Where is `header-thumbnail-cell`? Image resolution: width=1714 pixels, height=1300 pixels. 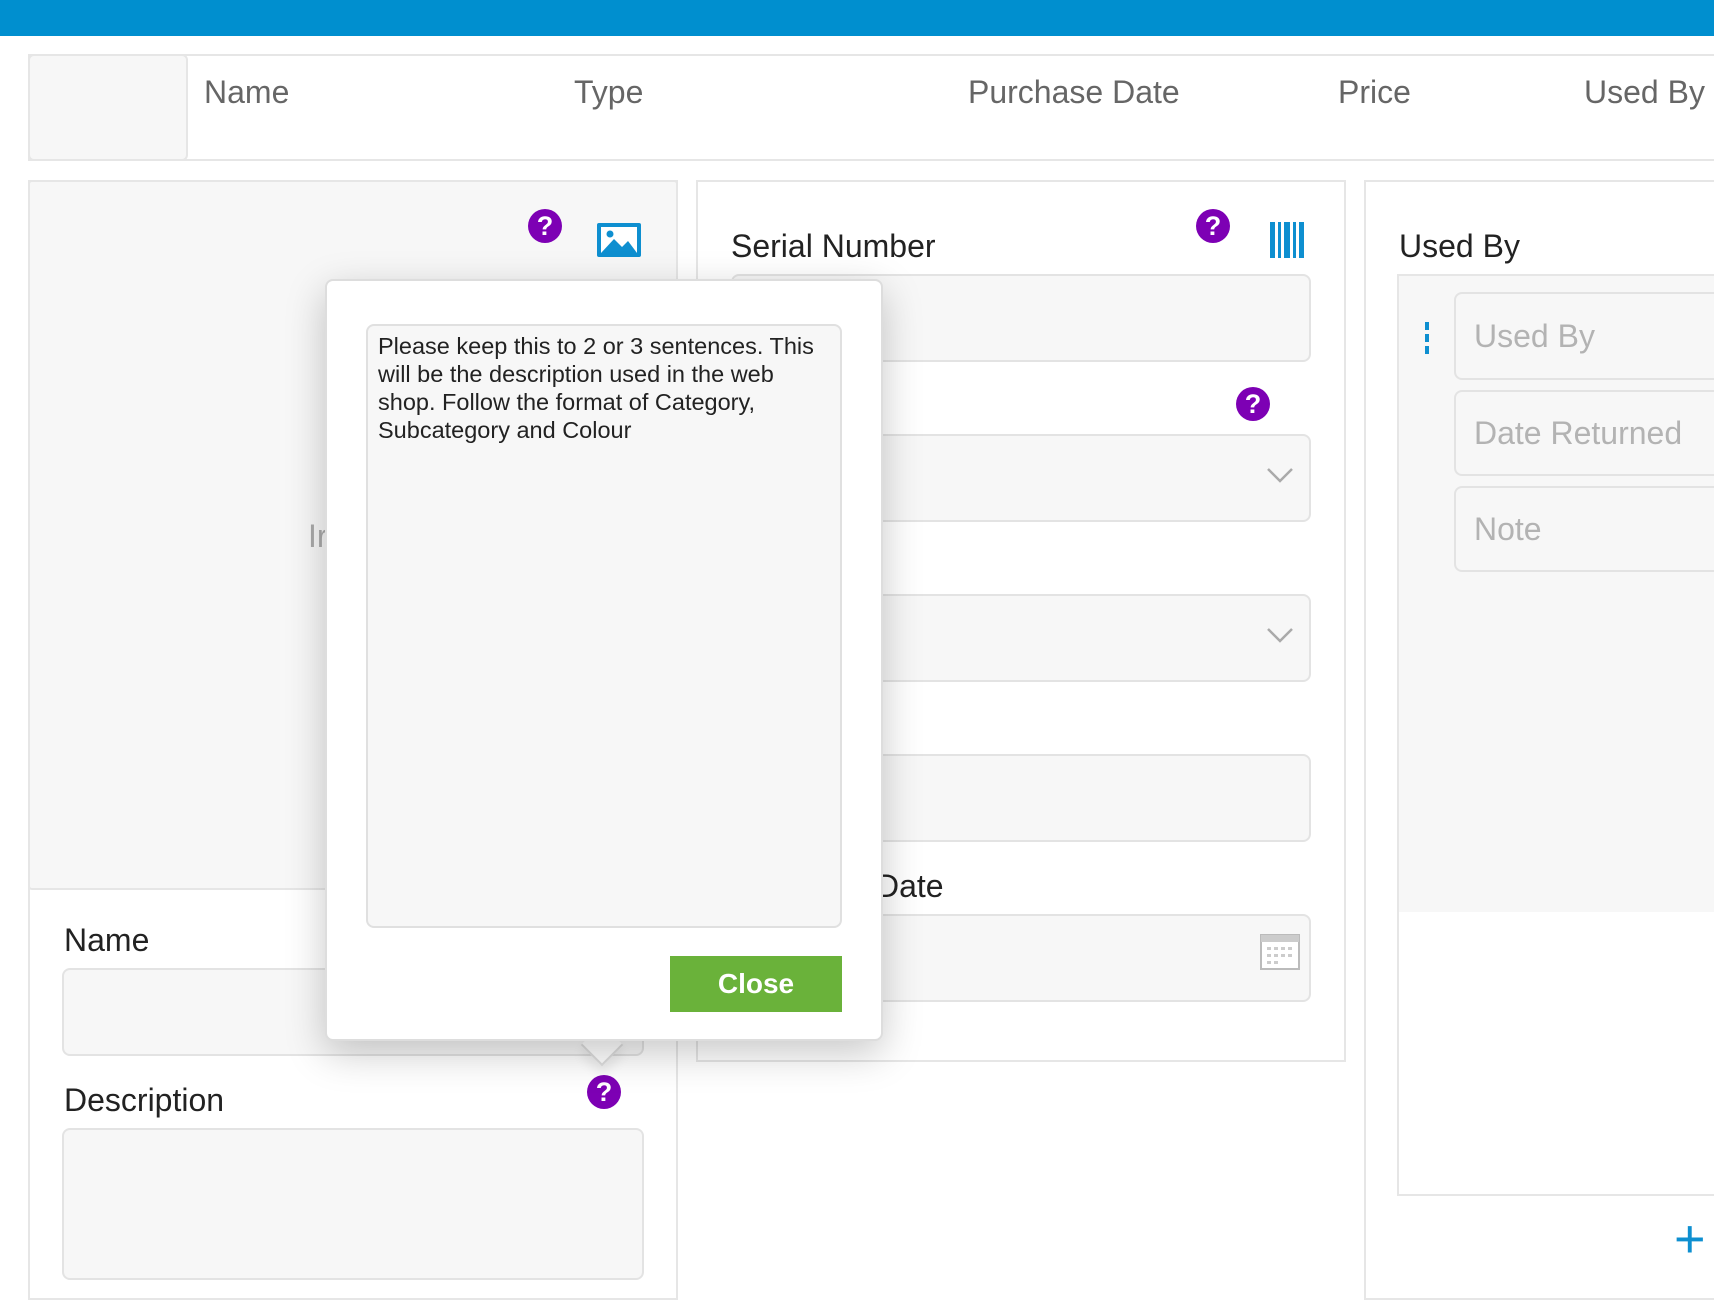 header-thumbnail-cell is located at coordinates (108, 107).